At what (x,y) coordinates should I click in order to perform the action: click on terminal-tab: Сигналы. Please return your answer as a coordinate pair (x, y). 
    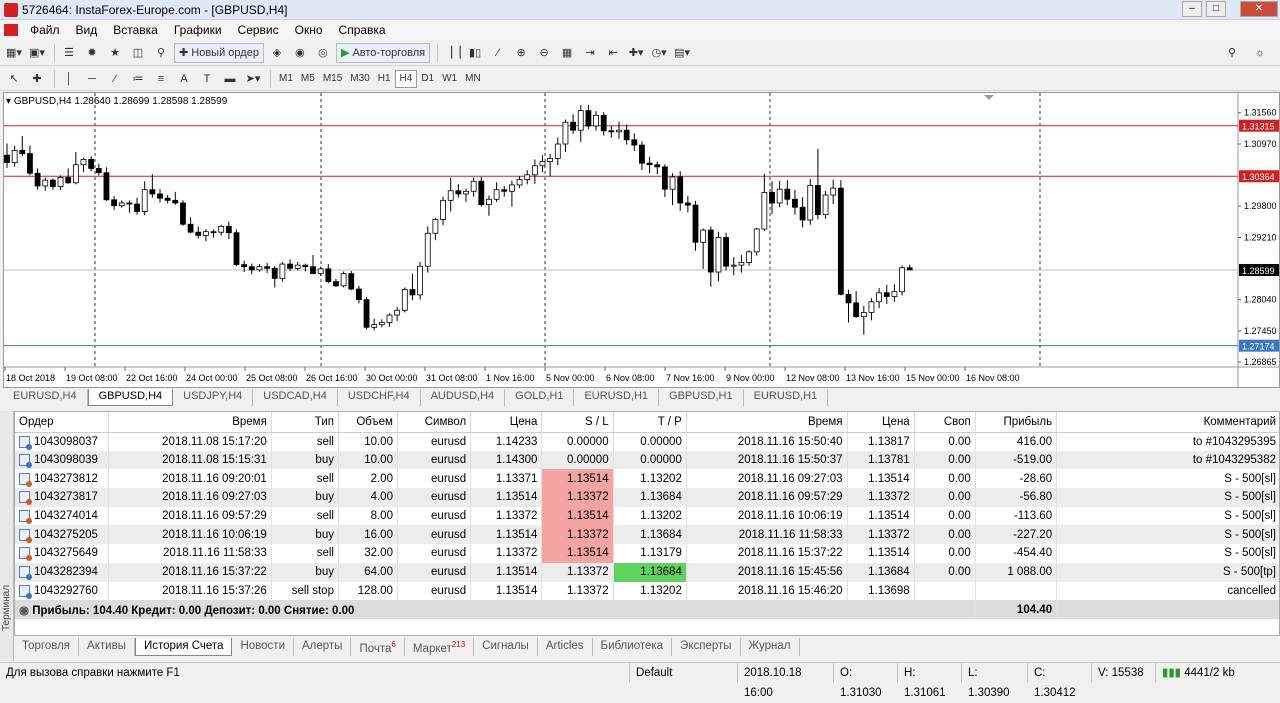
    Looking at the image, I should click on (506, 647).